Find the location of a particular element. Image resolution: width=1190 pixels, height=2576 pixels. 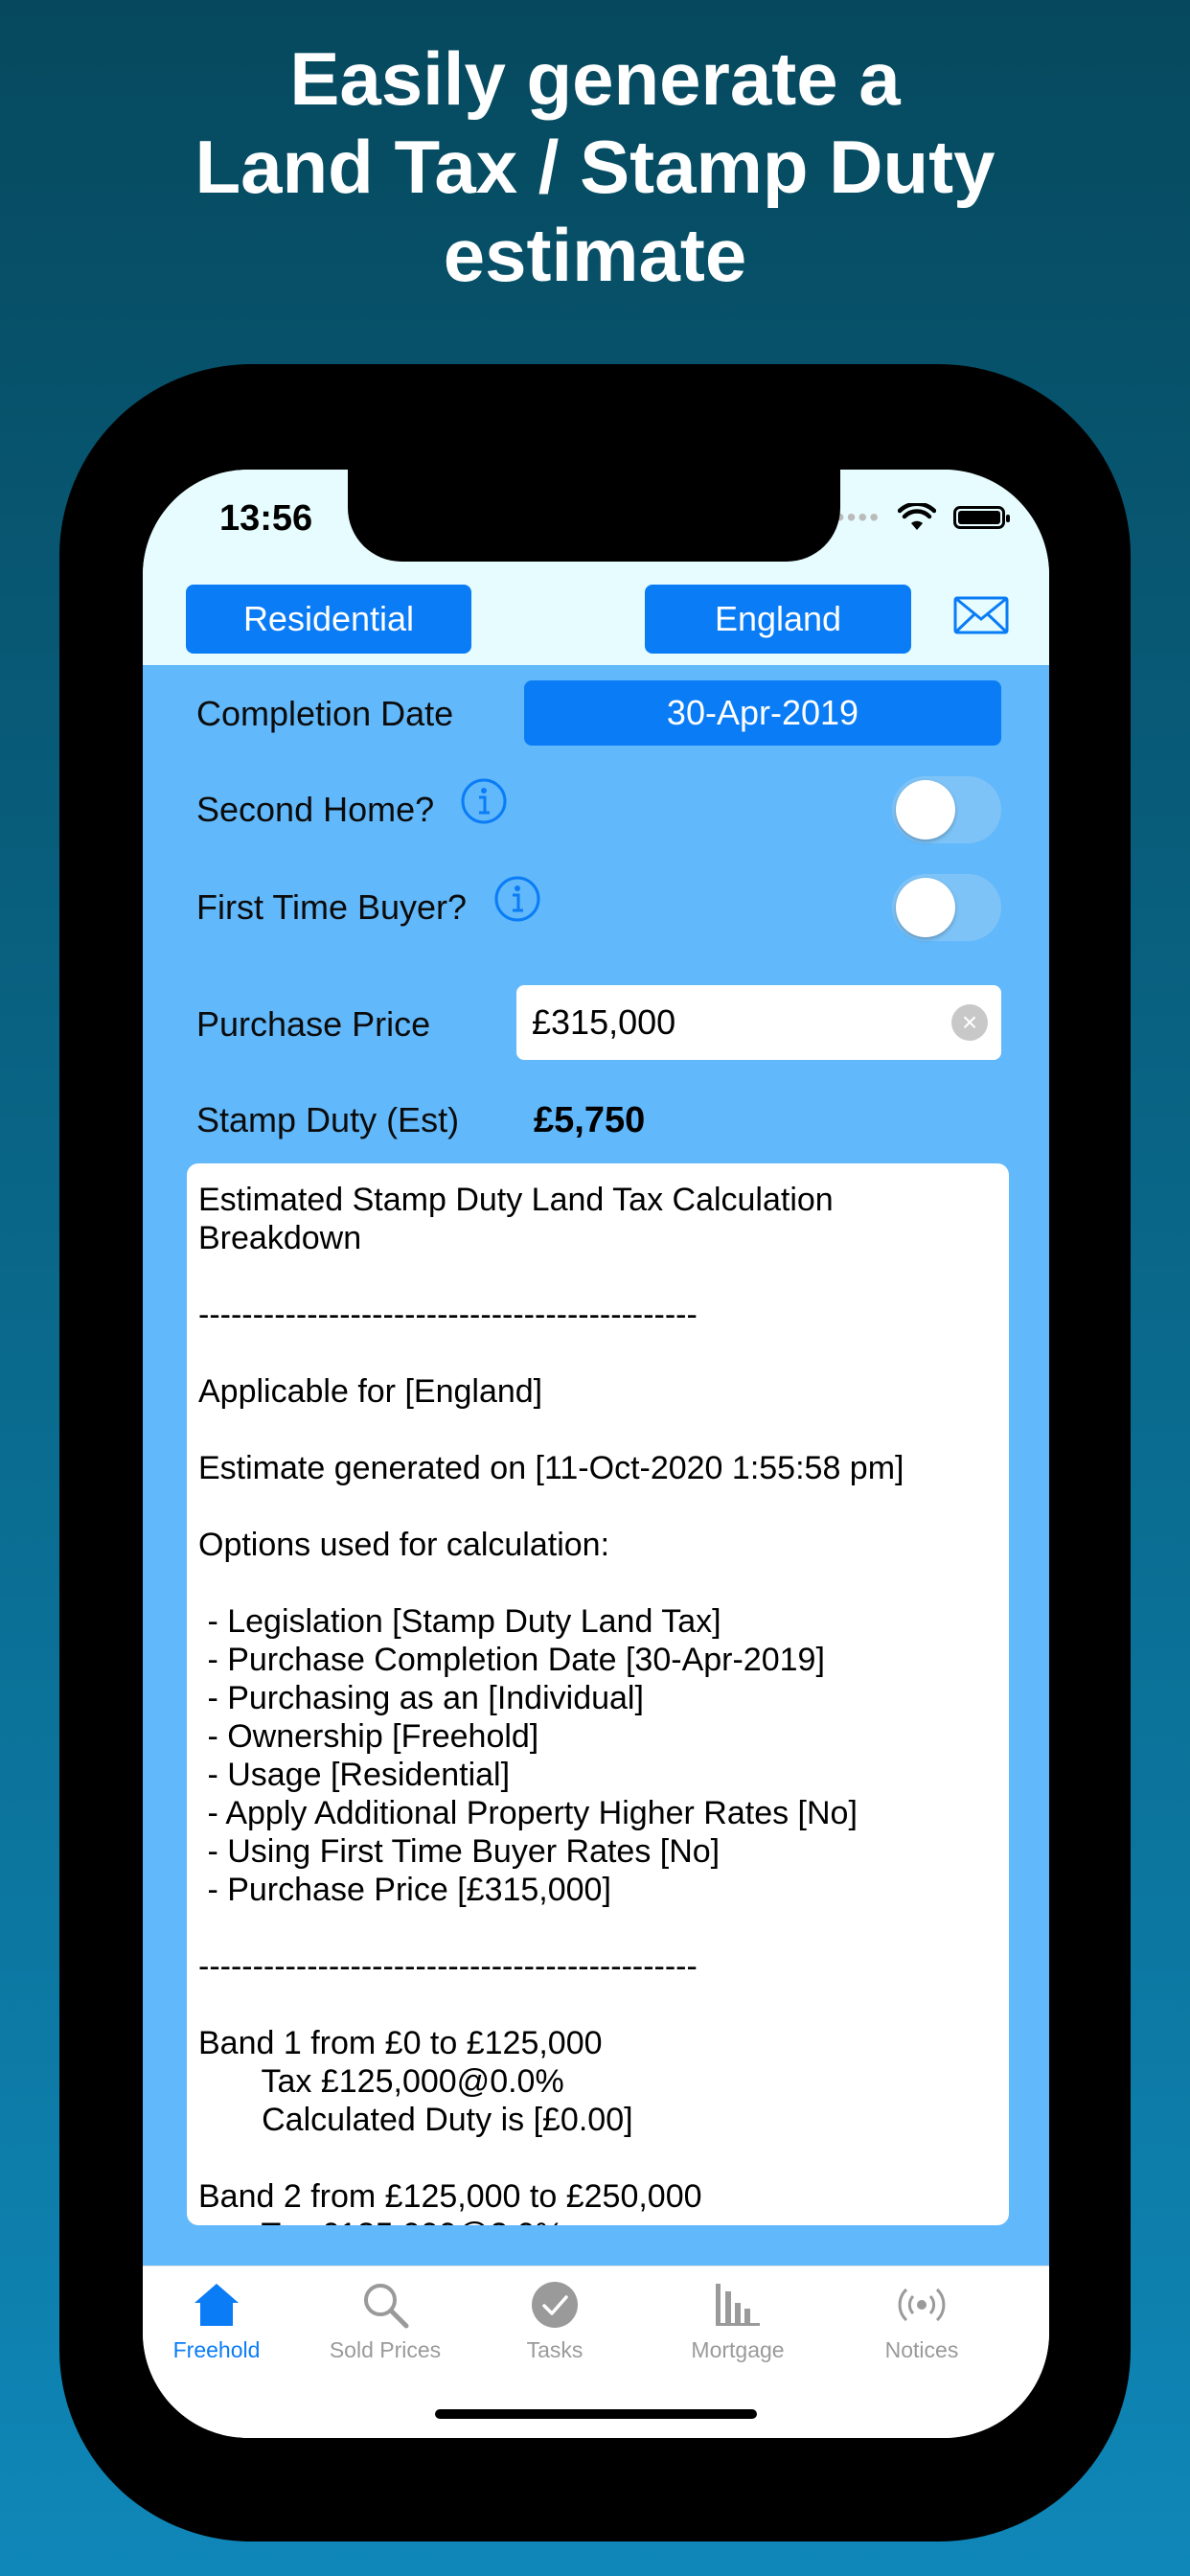

tab-label: Freehold is located at coordinates (217, 2349).